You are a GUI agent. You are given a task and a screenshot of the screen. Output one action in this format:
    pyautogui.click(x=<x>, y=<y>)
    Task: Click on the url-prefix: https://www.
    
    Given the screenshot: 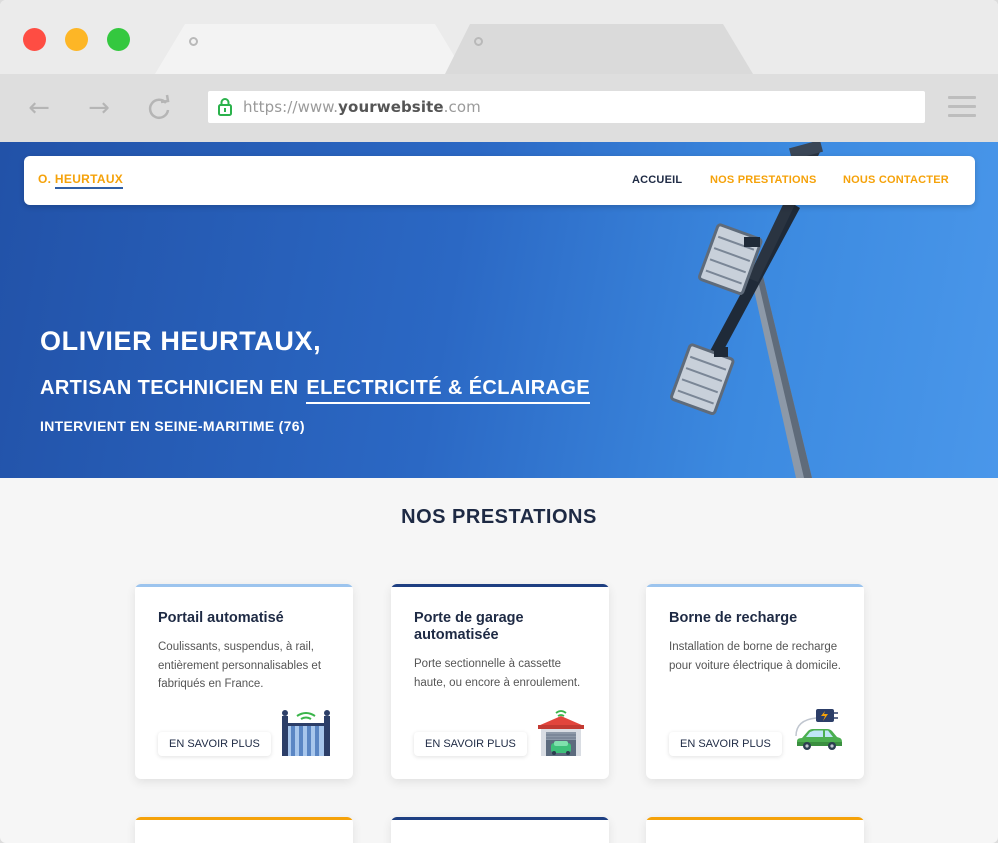 What is the action you would take?
    pyautogui.click(x=291, y=107)
    